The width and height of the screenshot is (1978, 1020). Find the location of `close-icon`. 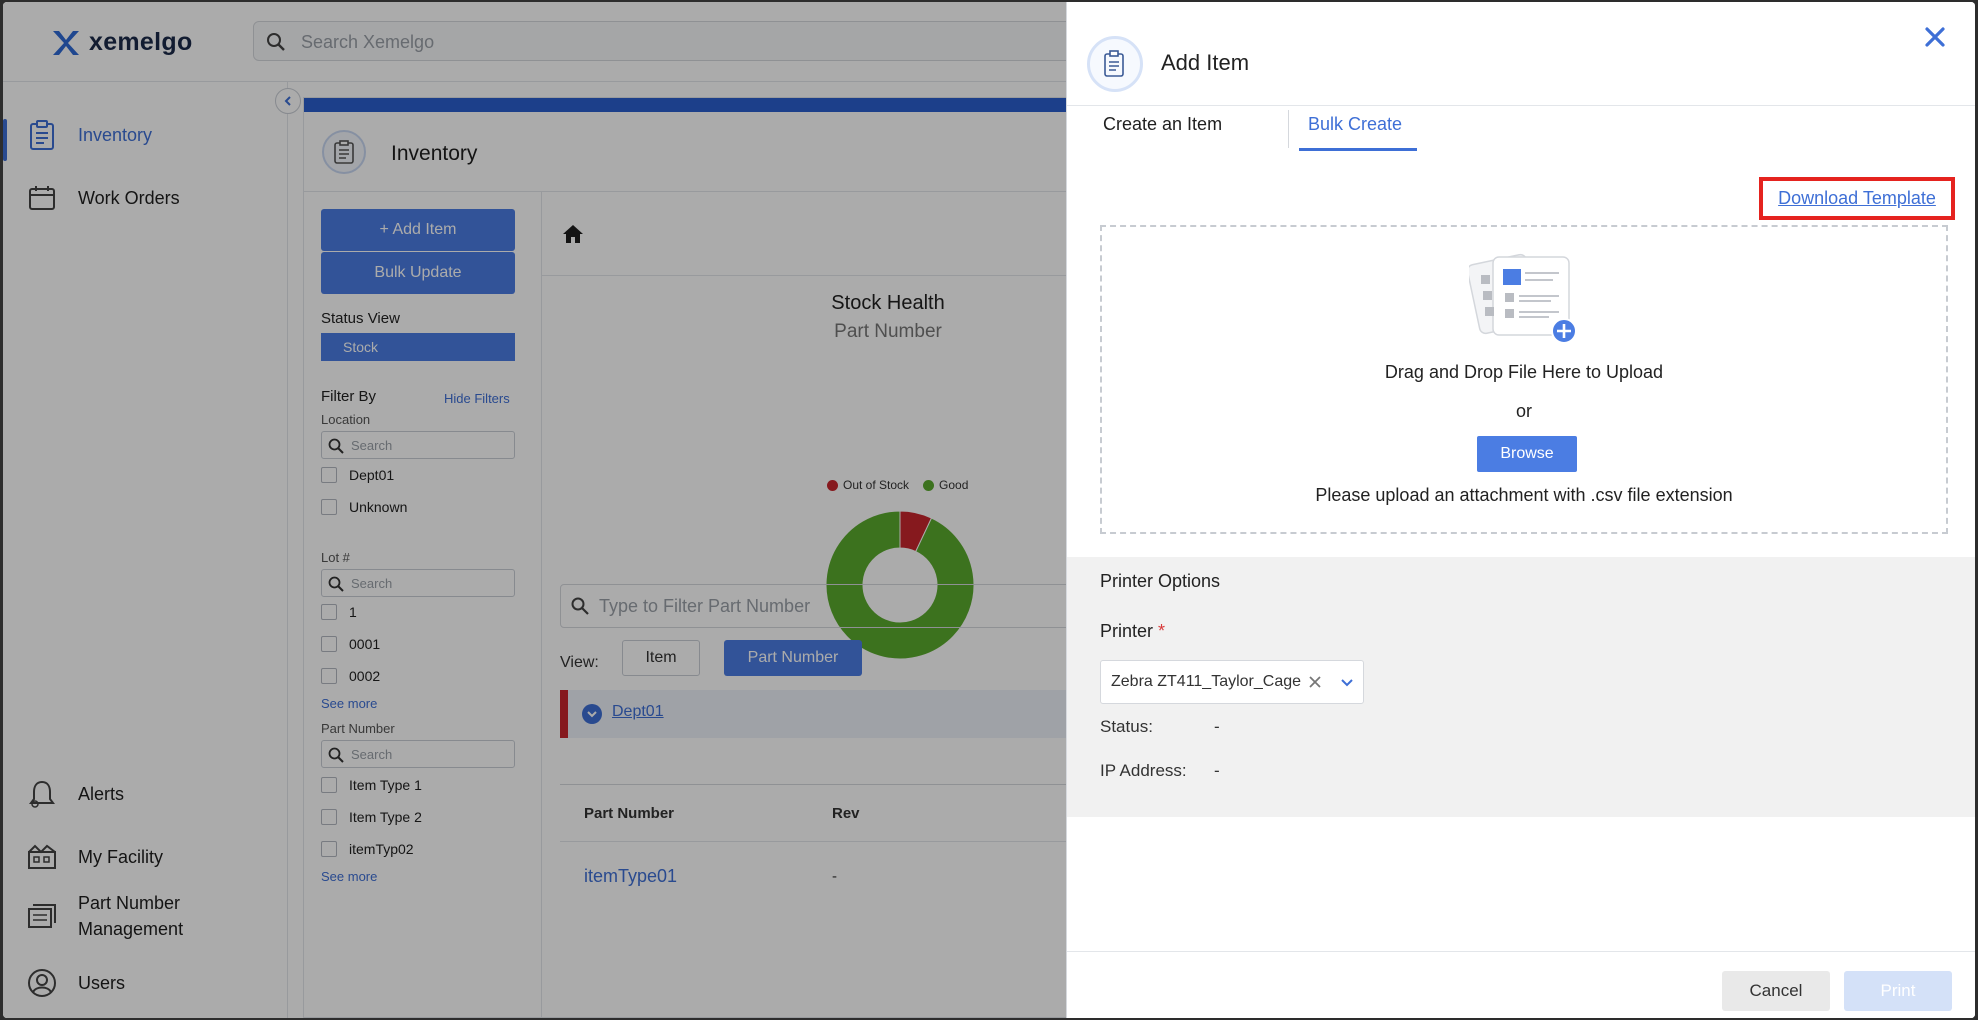

close-icon is located at coordinates (1935, 37).